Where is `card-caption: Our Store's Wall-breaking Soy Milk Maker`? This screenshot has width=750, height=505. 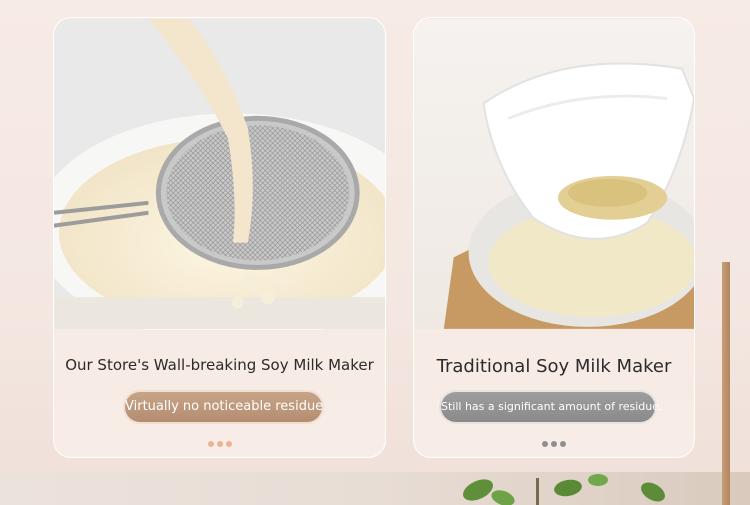
card-caption: Our Store's Wall-breaking Soy Milk Maker is located at coordinates (219, 365).